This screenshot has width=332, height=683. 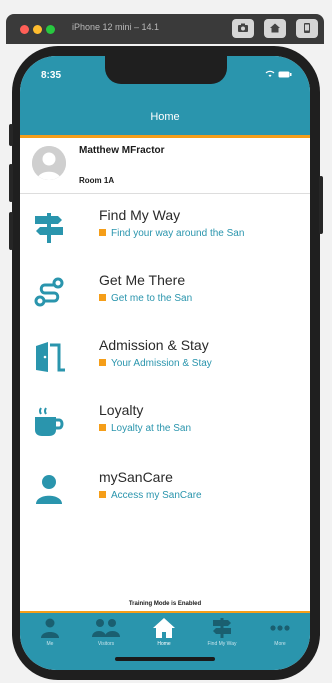 What do you see at coordinates (280, 634) in the screenshot?
I see `tab-more: More` at bounding box center [280, 634].